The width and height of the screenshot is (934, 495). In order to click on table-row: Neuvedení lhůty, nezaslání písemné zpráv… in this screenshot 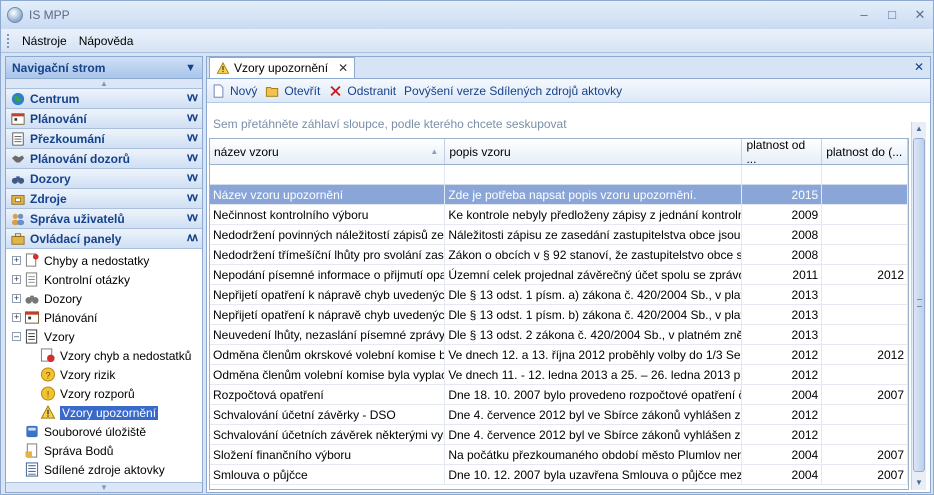, I will do `click(559, 335)`.